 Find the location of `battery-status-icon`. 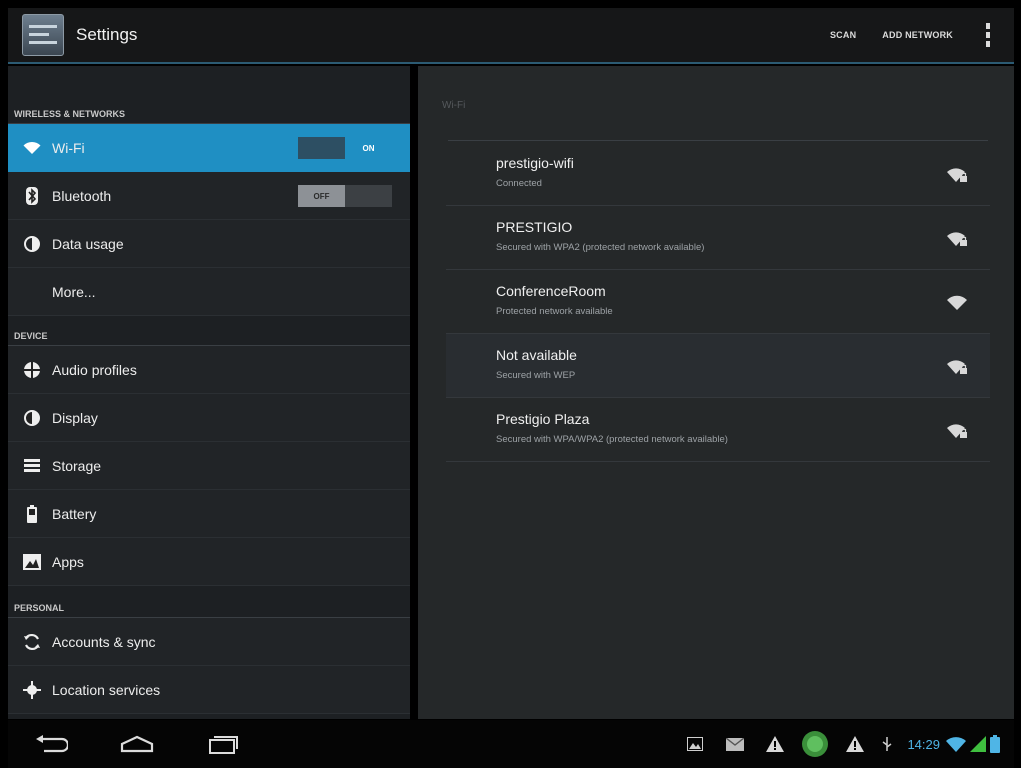

battery-status-icon is located at coordinates (995, 744).